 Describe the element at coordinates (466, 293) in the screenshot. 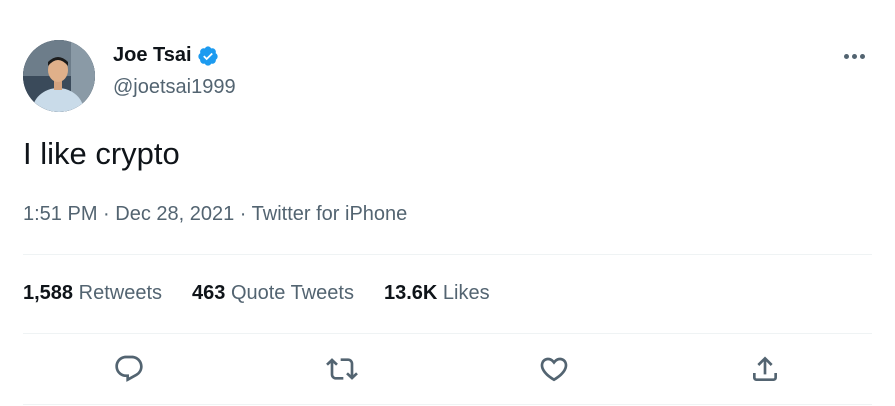

I see `likes-label: Likes` at that location.